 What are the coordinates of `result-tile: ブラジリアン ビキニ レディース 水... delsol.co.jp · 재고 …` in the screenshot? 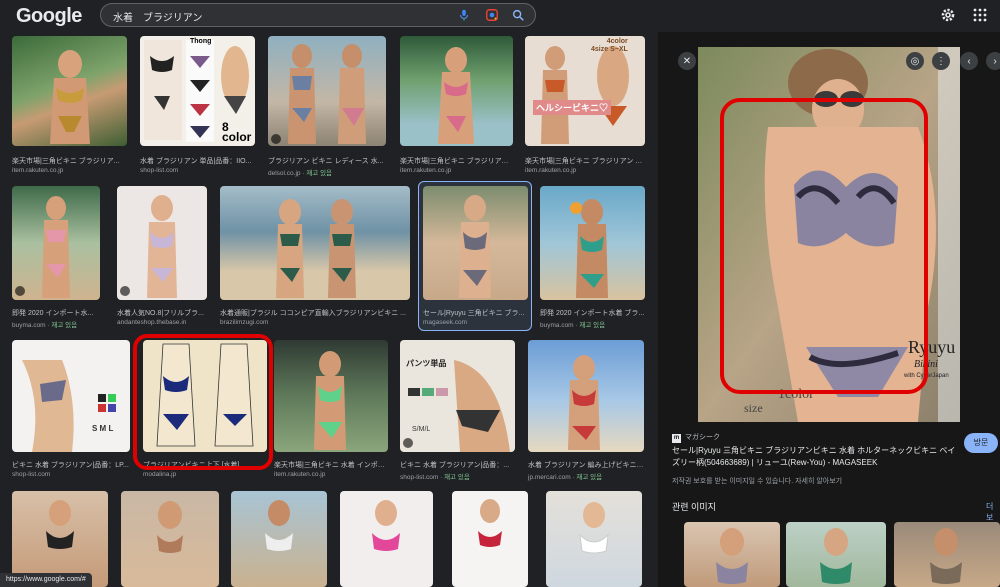 It's located at (327, 107).